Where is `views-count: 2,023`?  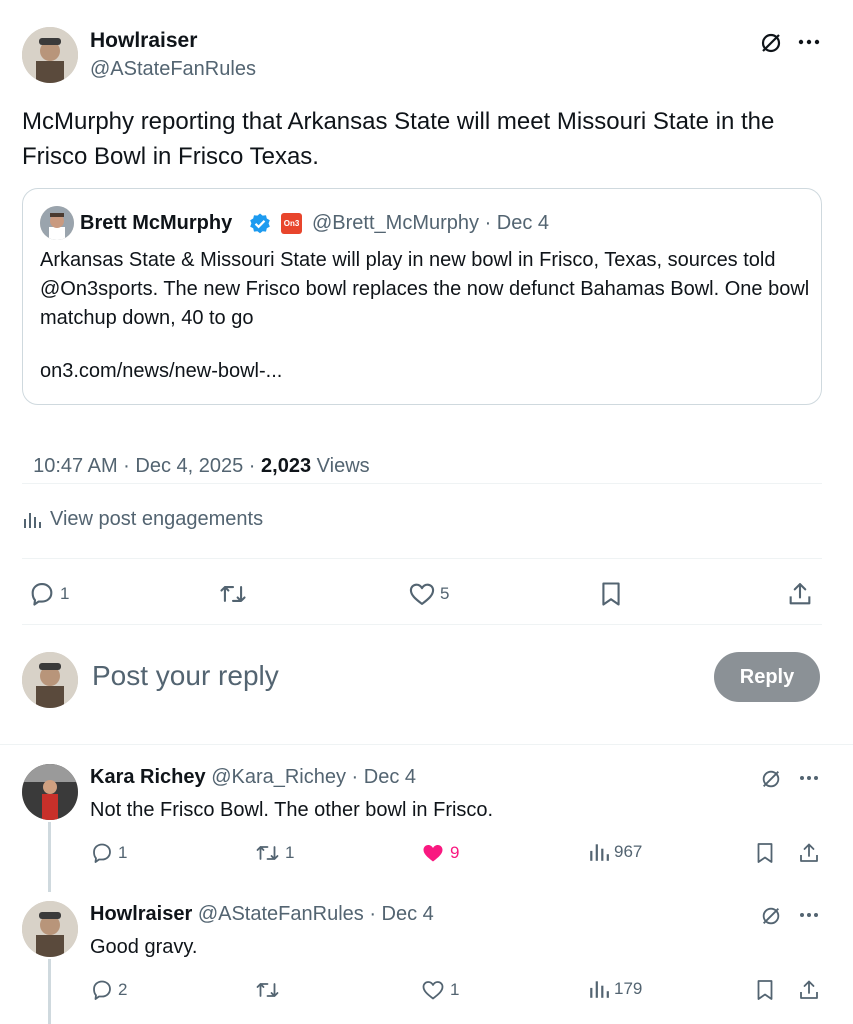
views-count: 2,023 is located at coordinates (286, 466).